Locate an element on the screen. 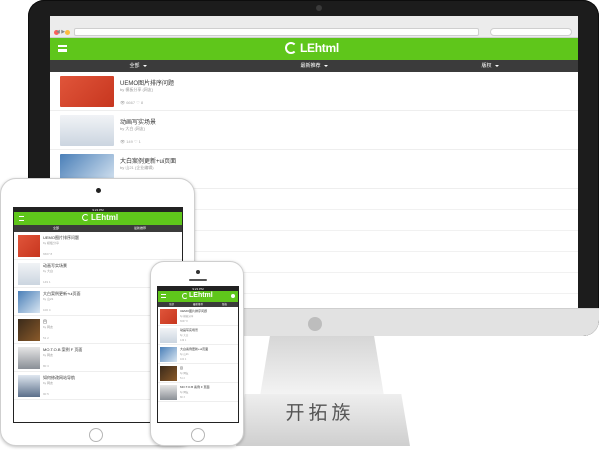 Image resolution: width=600 pixels, height=450 pixels. list-item: MO.T.O.B 案例 F 页面 by 网友 80 3 is located at coordinates (198, 392).